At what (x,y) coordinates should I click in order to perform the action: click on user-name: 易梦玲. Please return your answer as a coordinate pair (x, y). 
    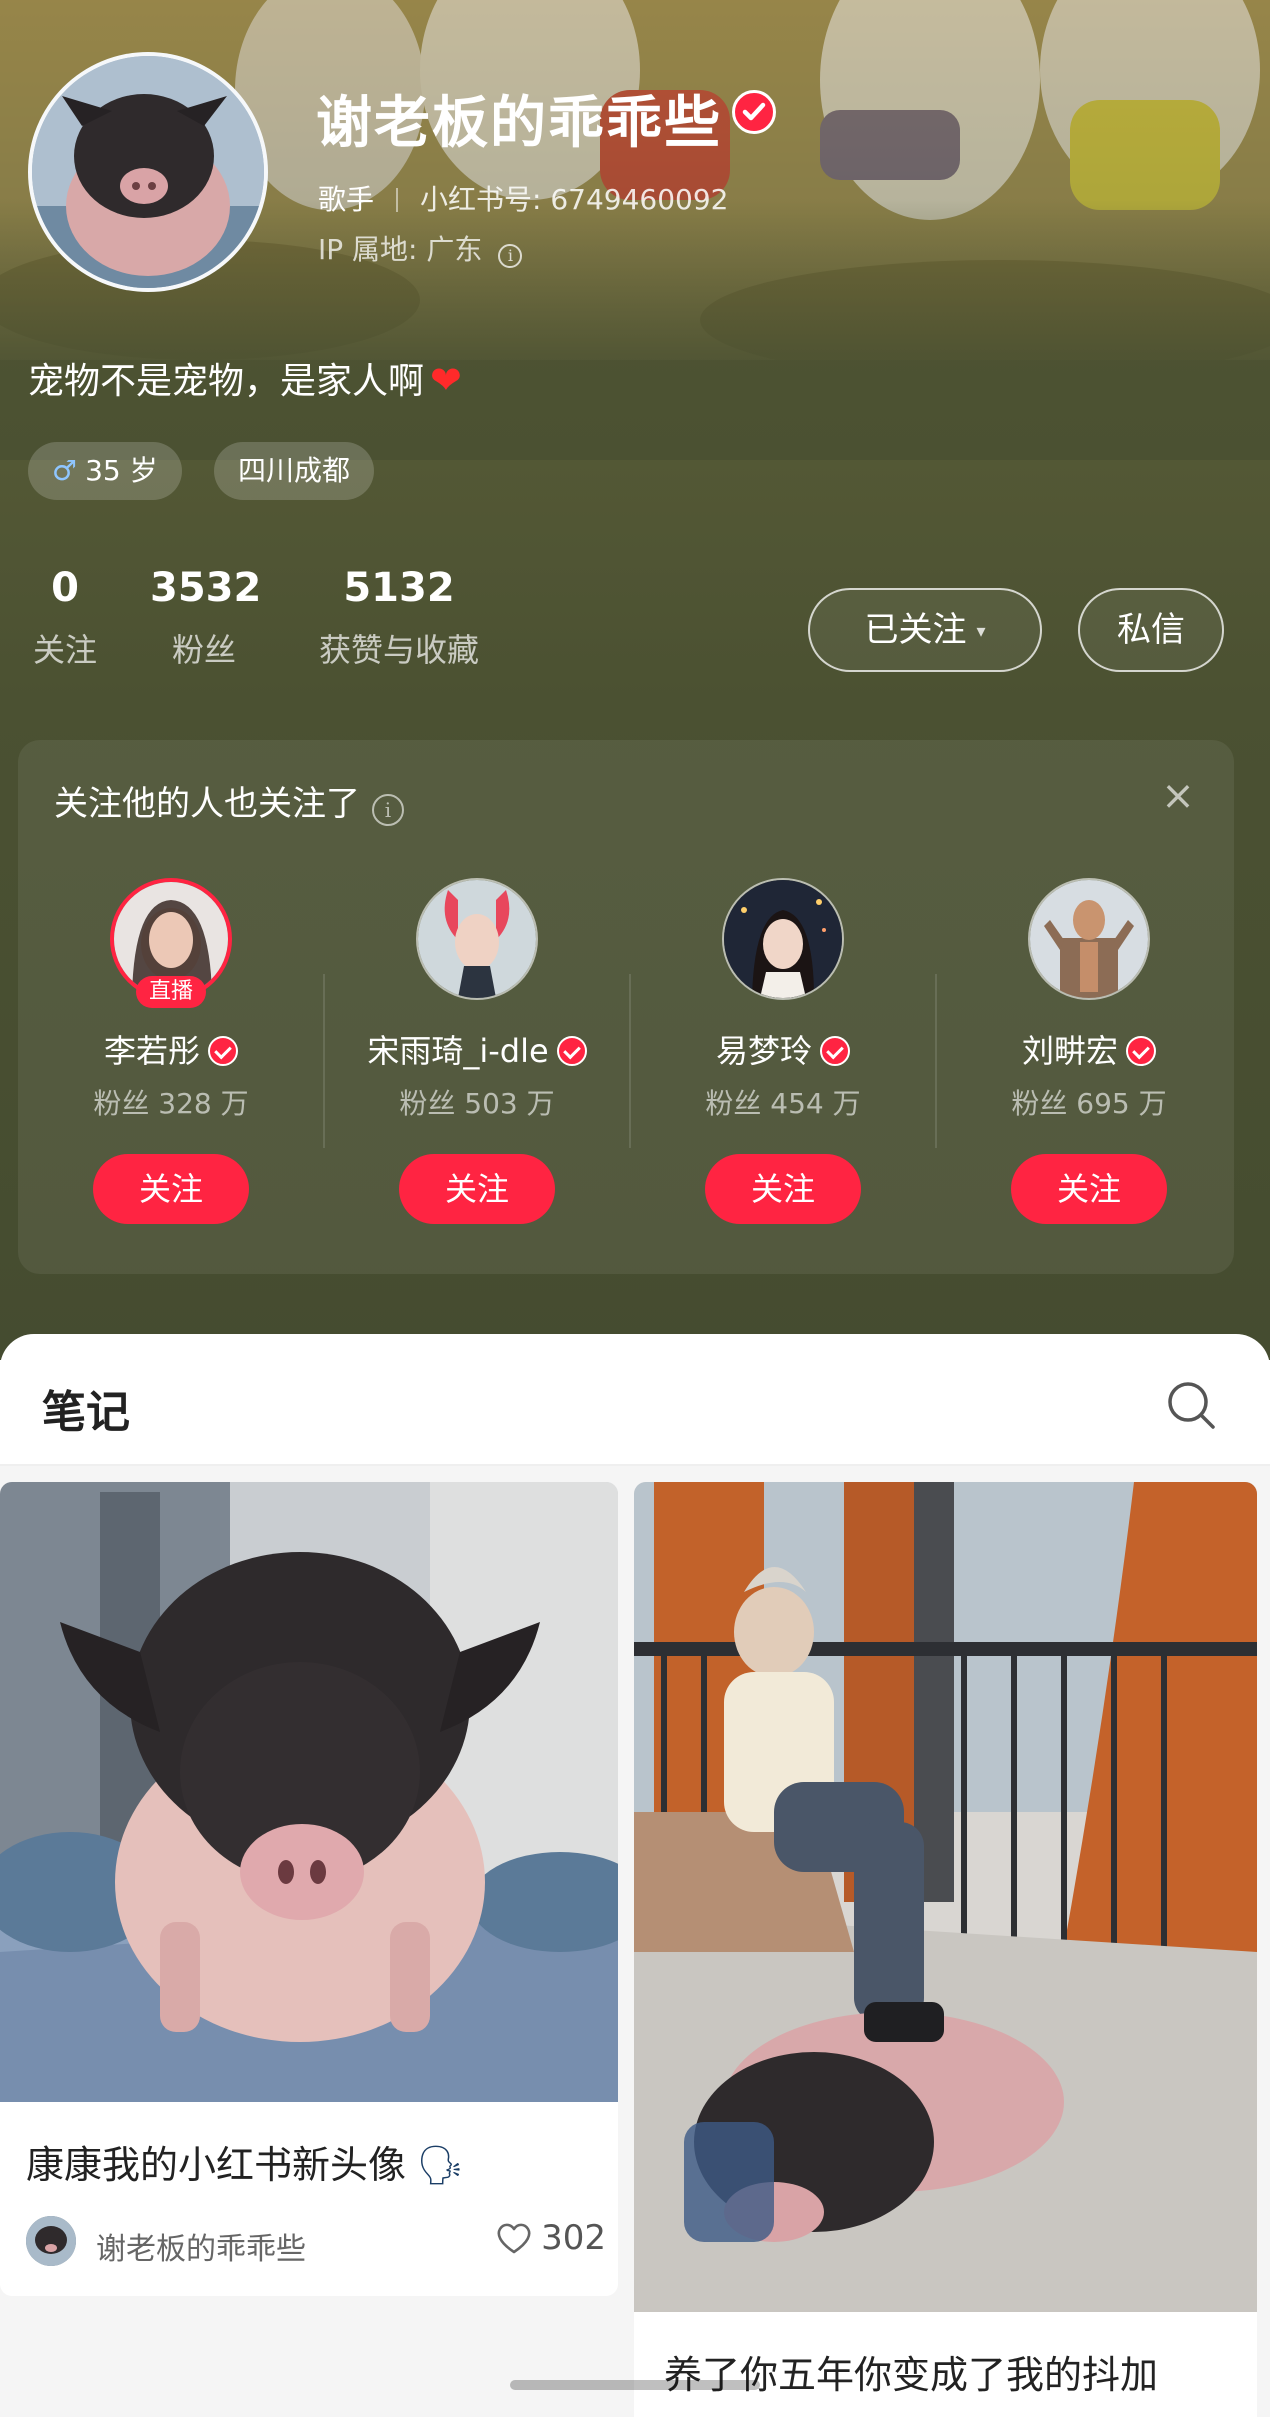
    Looking at the image, I should click on (783, 1049).